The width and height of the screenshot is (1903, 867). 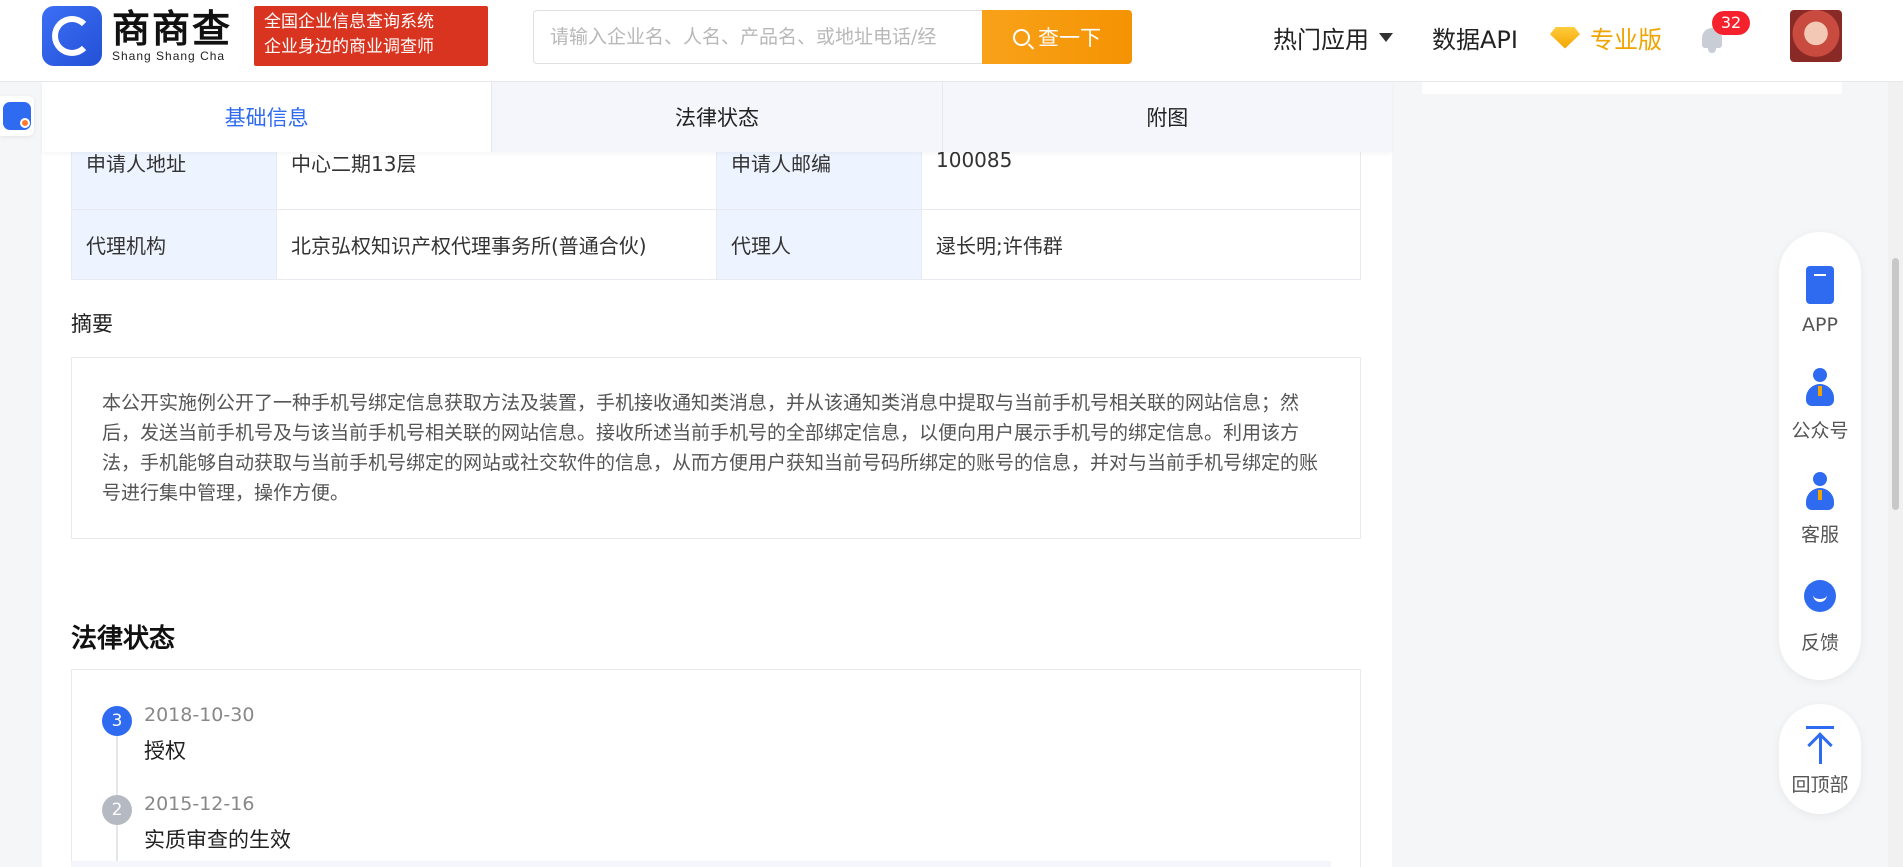 I want to click on back-to-top-button: 回顶部, so click(x=1820, y=759).